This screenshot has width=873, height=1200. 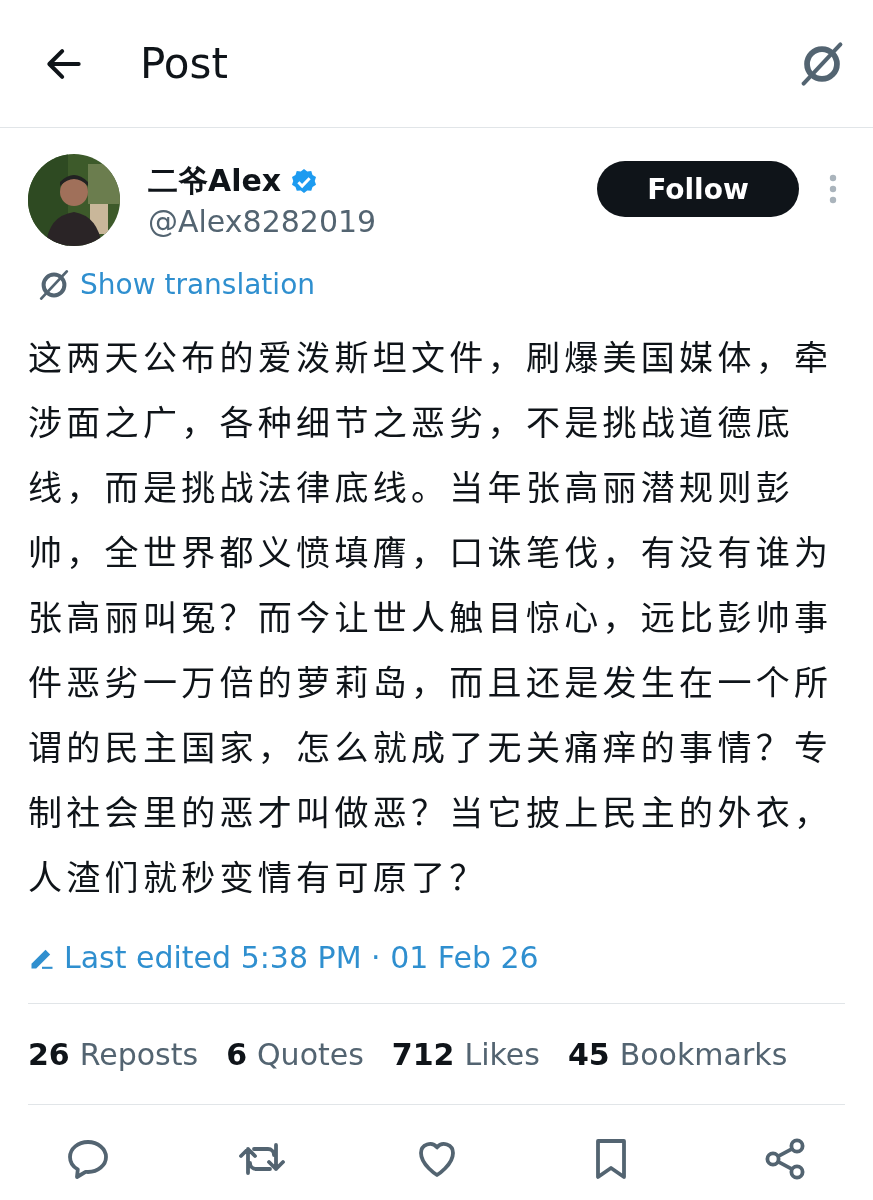 What do you see at coordinates (372, 221) in the screenshot?
I see `author-handle: @Alex8282019` at bounding box center [372, 221].